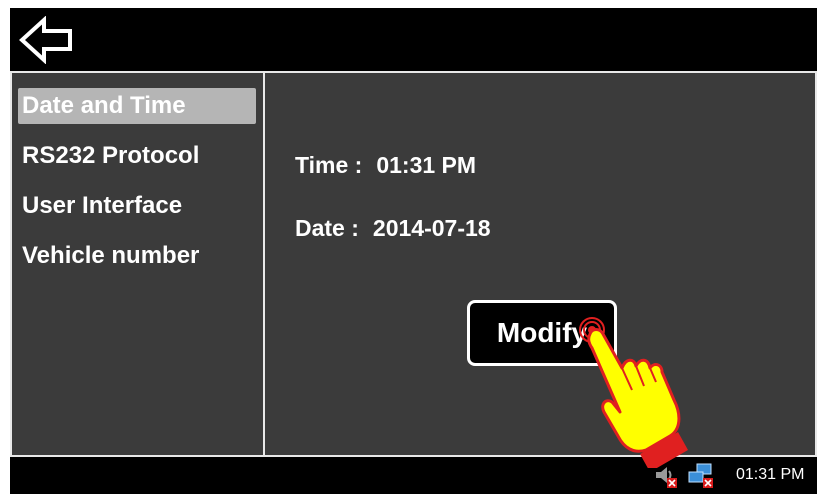 Image resolution: width=817 pixels, height=494 pixels. I want to click on sidebar-item-rs232-protocol: RS232 Protocol, so click(137, 156).